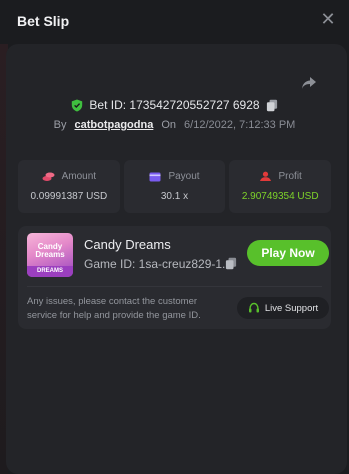 The image size is (349, 474). I want to click on stat-payout-value: 30.1 x, so click(174, 196).